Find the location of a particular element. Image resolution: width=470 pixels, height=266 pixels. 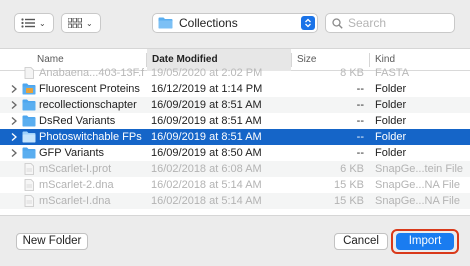

new-folder-button: New Folder is located at coordinates (52, 241).